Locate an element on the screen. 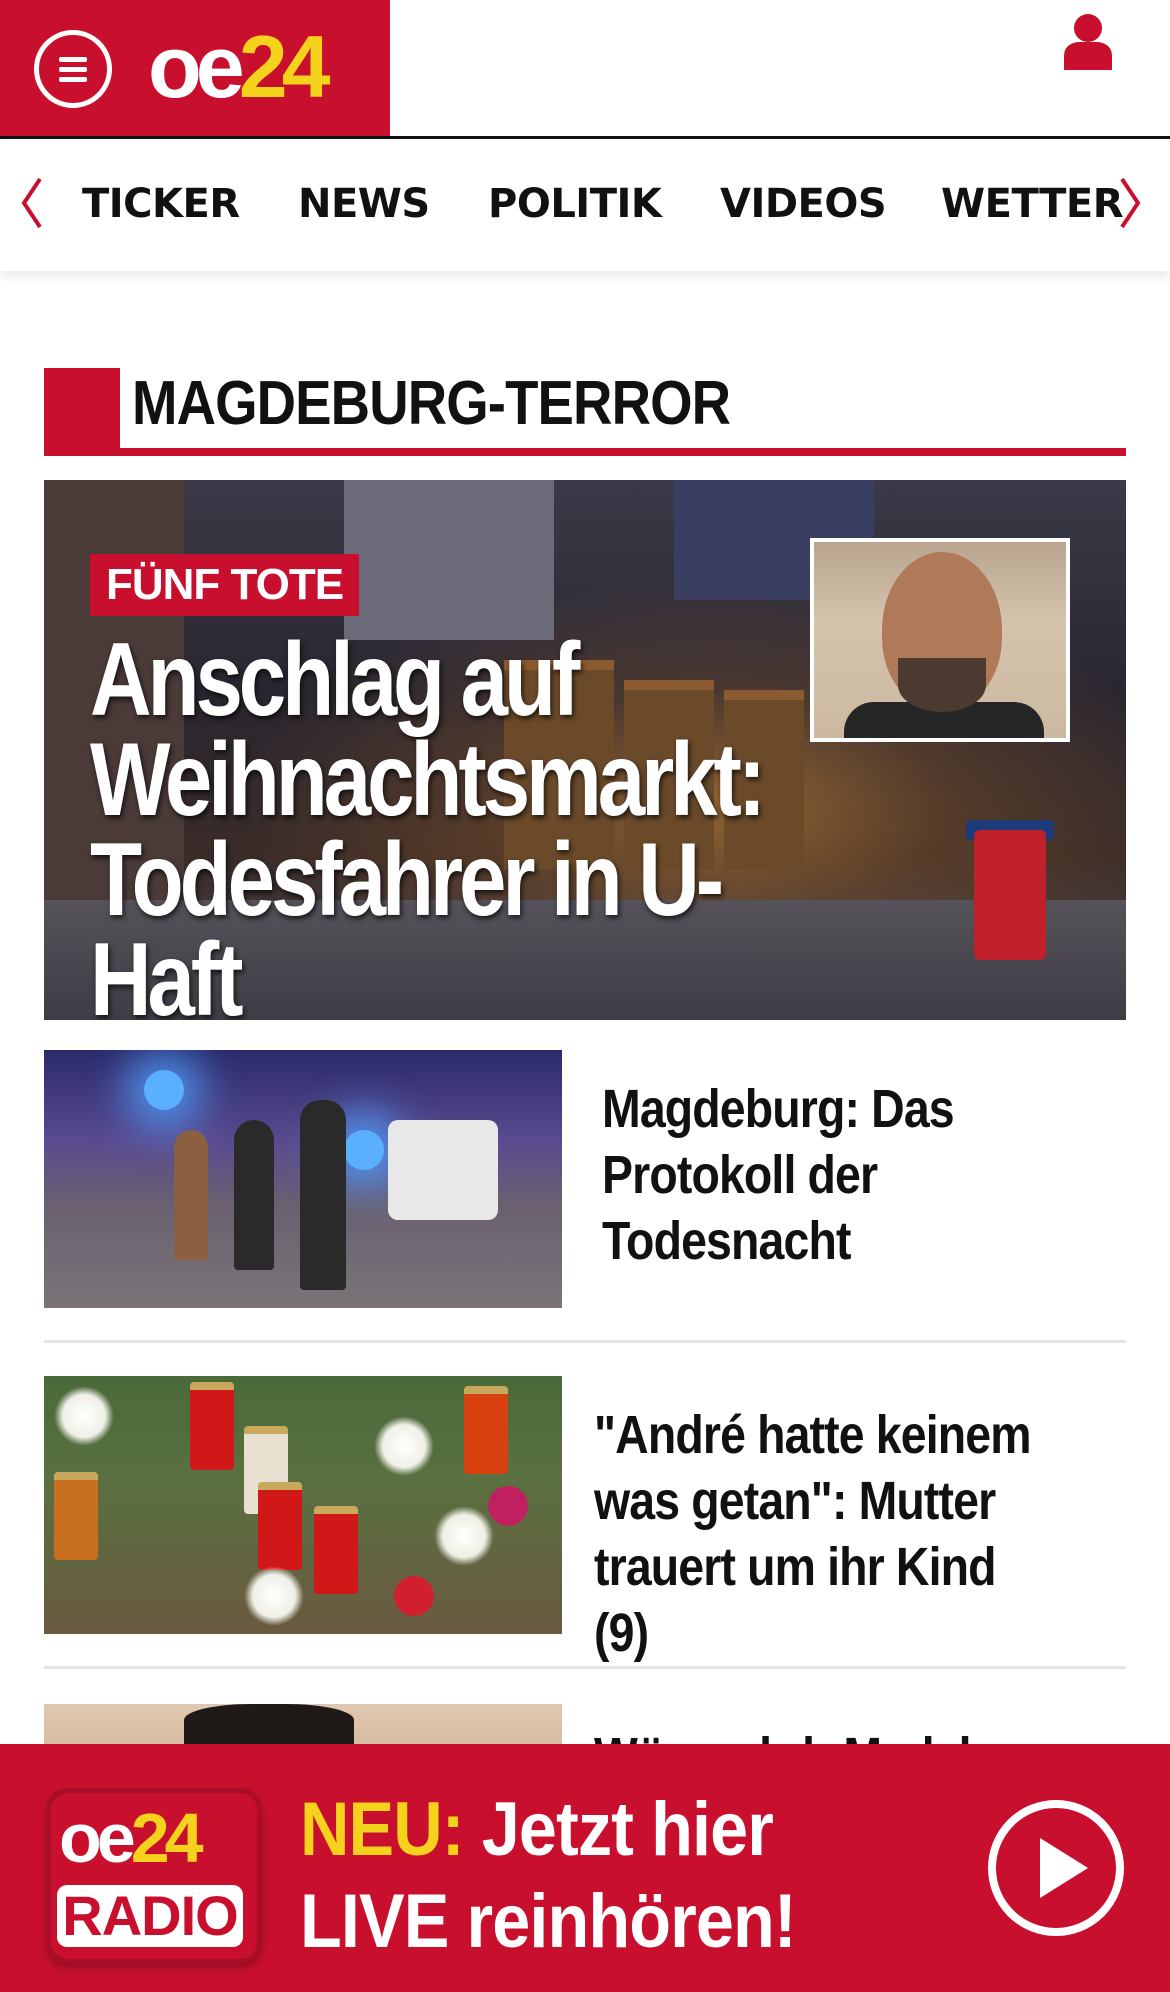 This screenshot has height=1992, width=1170. site-logo: oe24 is located at coordinates (239, 67).